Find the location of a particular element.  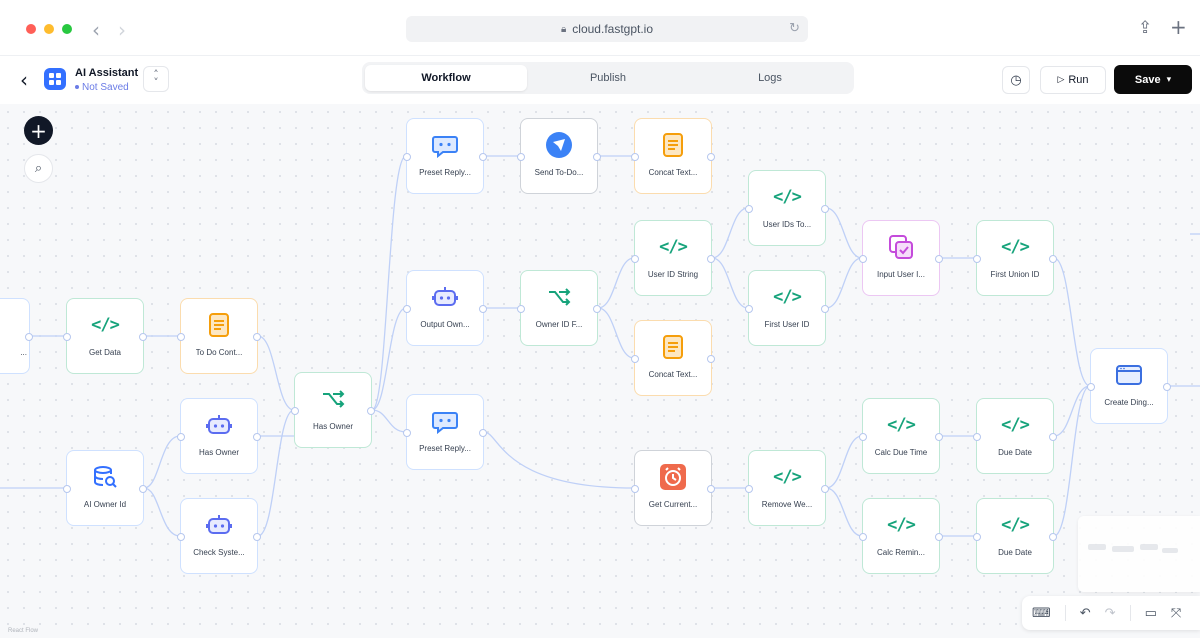

mouse-mode-icon: ⌨︎ is located at coordinates (1041, 613).